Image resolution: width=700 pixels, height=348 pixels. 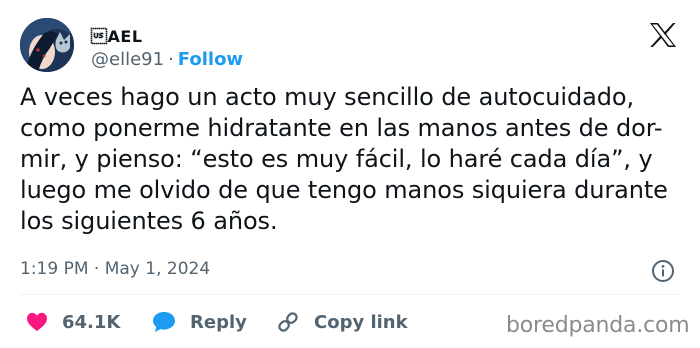 What do you see at coordinates (54, 269) in the screenshot?
I see `tweet-time: 1:19 PM` at bounding box center [54, 269].